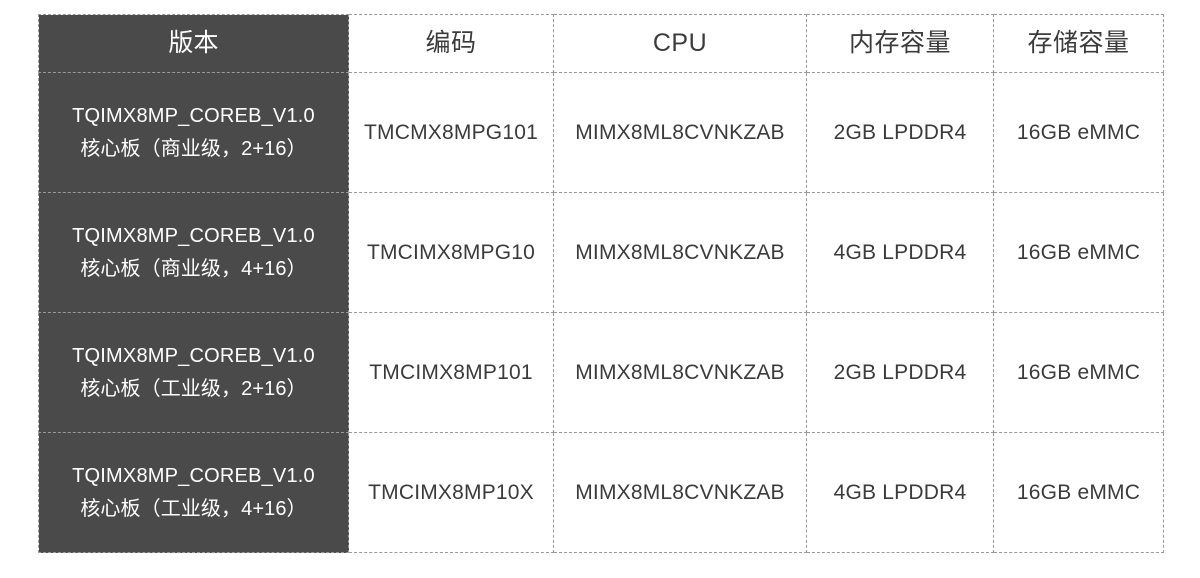 The width and height of the screenshot is (1200, 578). Describe the element at coordinates (193, 372) in the screenshot. I see `cell-version: TQIMX8MP_COREB_V1.0 核心板（工业级，2+16）` at that location.